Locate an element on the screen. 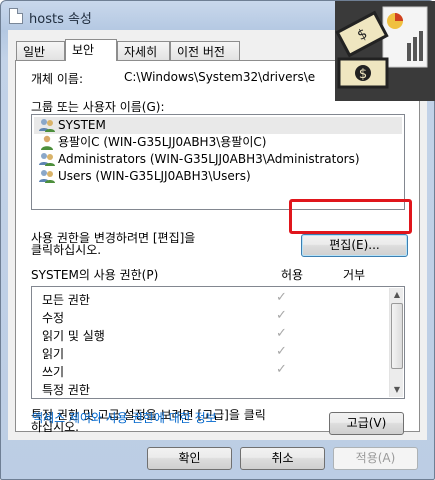  permission-scrollbar: ▲ ▼ is located at coordinates (396, 342).